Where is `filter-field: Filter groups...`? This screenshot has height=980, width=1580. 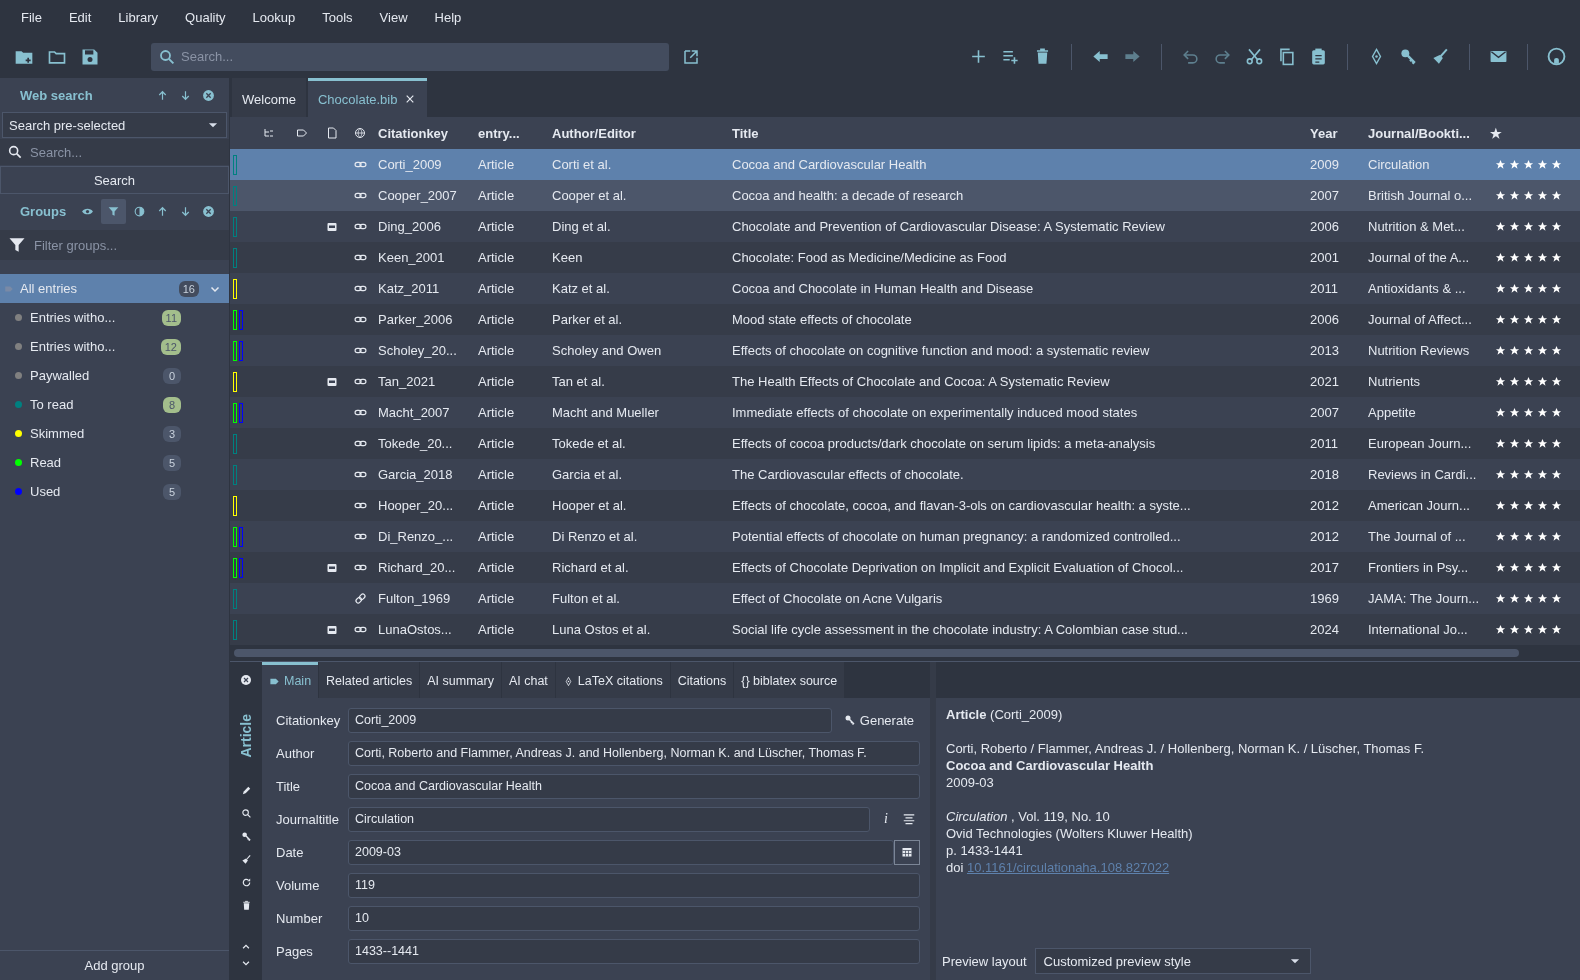
filter-field: Filter groups... is located at coordinates (114, 245).